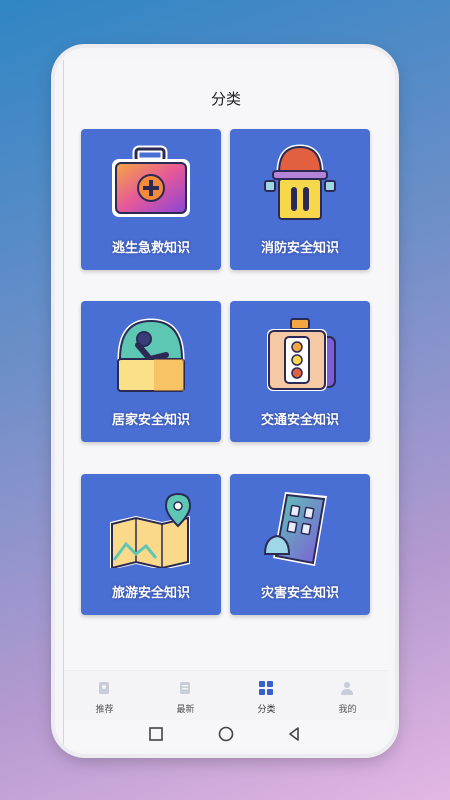 The image size is (450, 800). I want to click on category-label: 灾害安全知识, so click(299, 593).